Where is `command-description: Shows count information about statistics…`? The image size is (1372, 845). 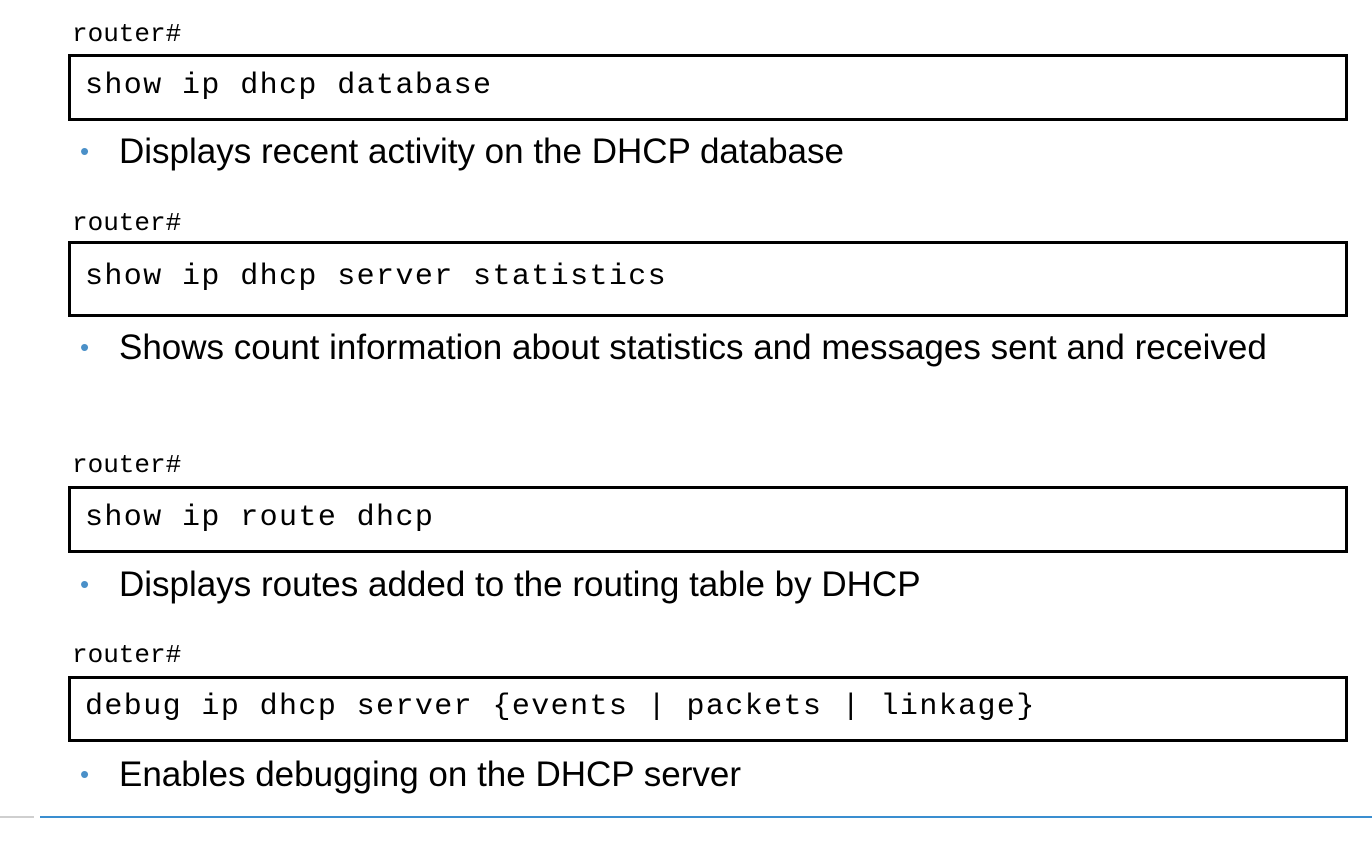 command-description: Shows count information about statistics… is located at coordinates (693, 347).